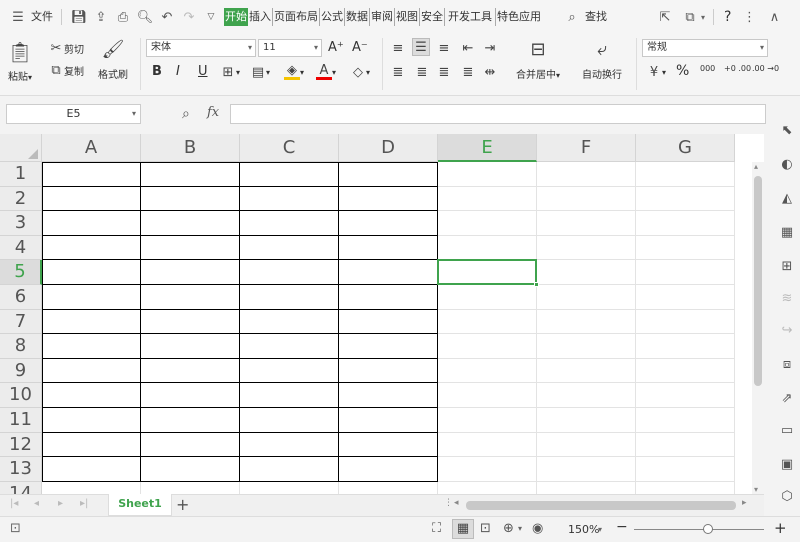 The width and height of the screenshot is (800, 542). Describe the element at coordinates (260, 17) in the screenshot. I see `tab-insert: 插入` at that location.